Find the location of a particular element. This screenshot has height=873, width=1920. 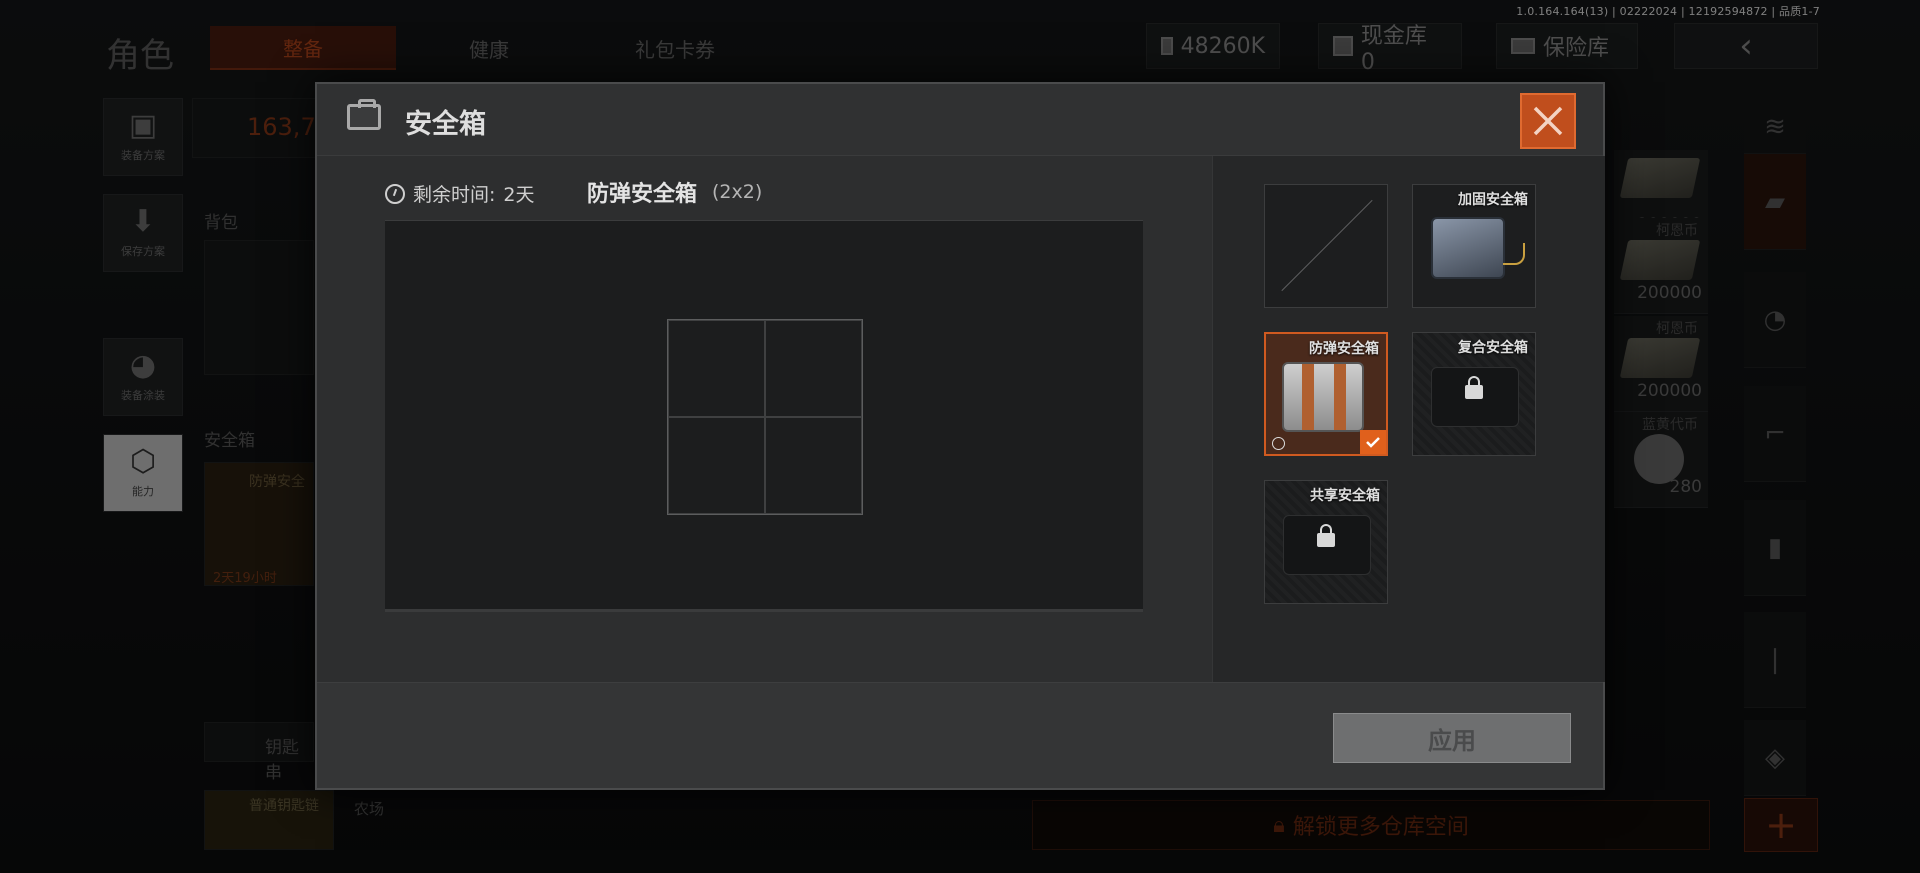

selected-box-size: (2x2) is located at coordinates (737, 192).